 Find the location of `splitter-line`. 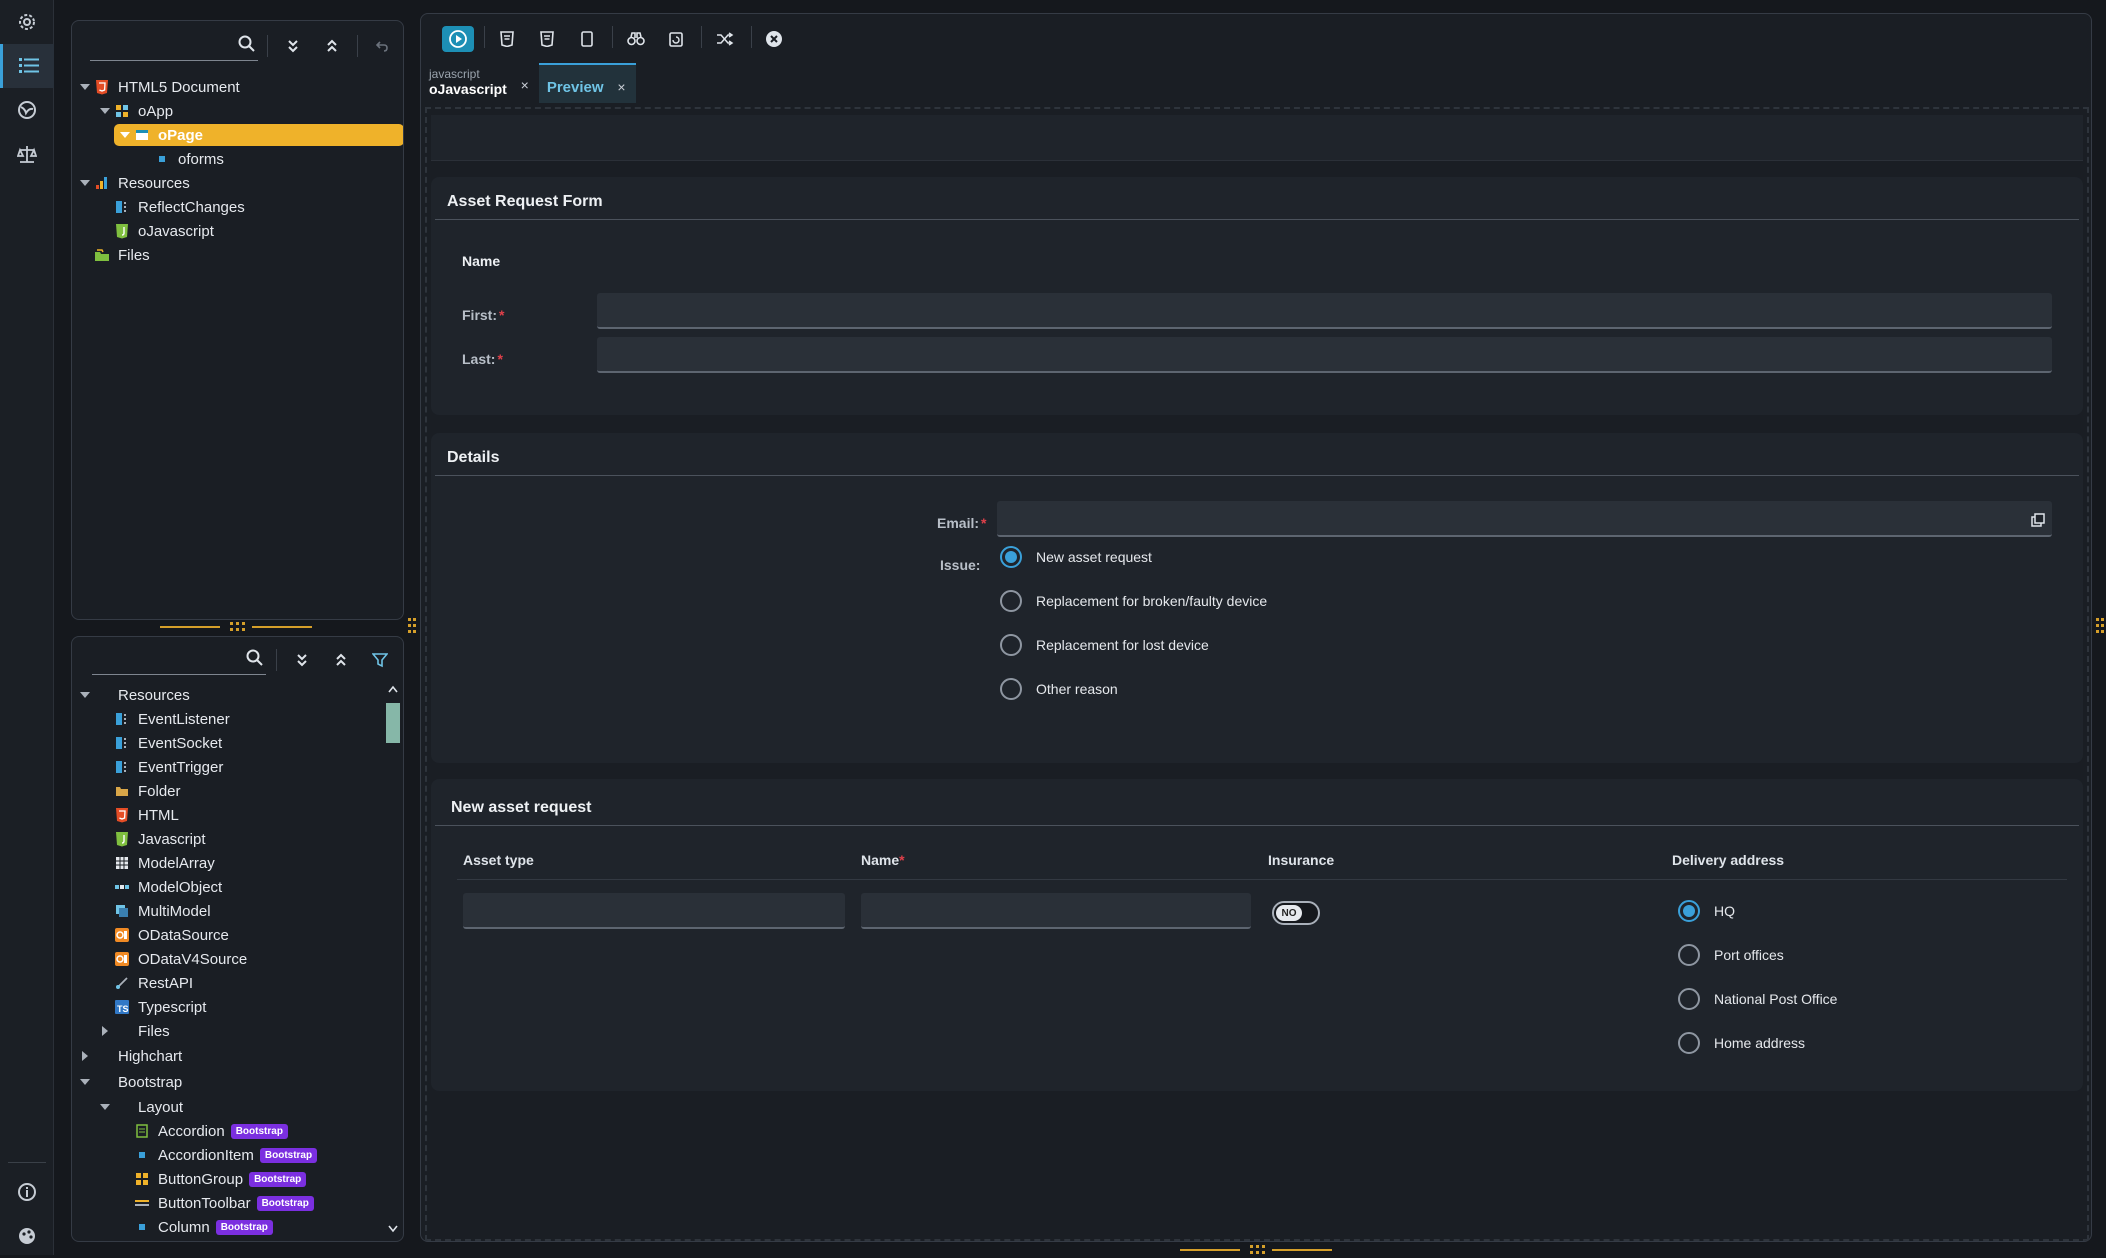

splitter-line is located at coordinates (190, 627).